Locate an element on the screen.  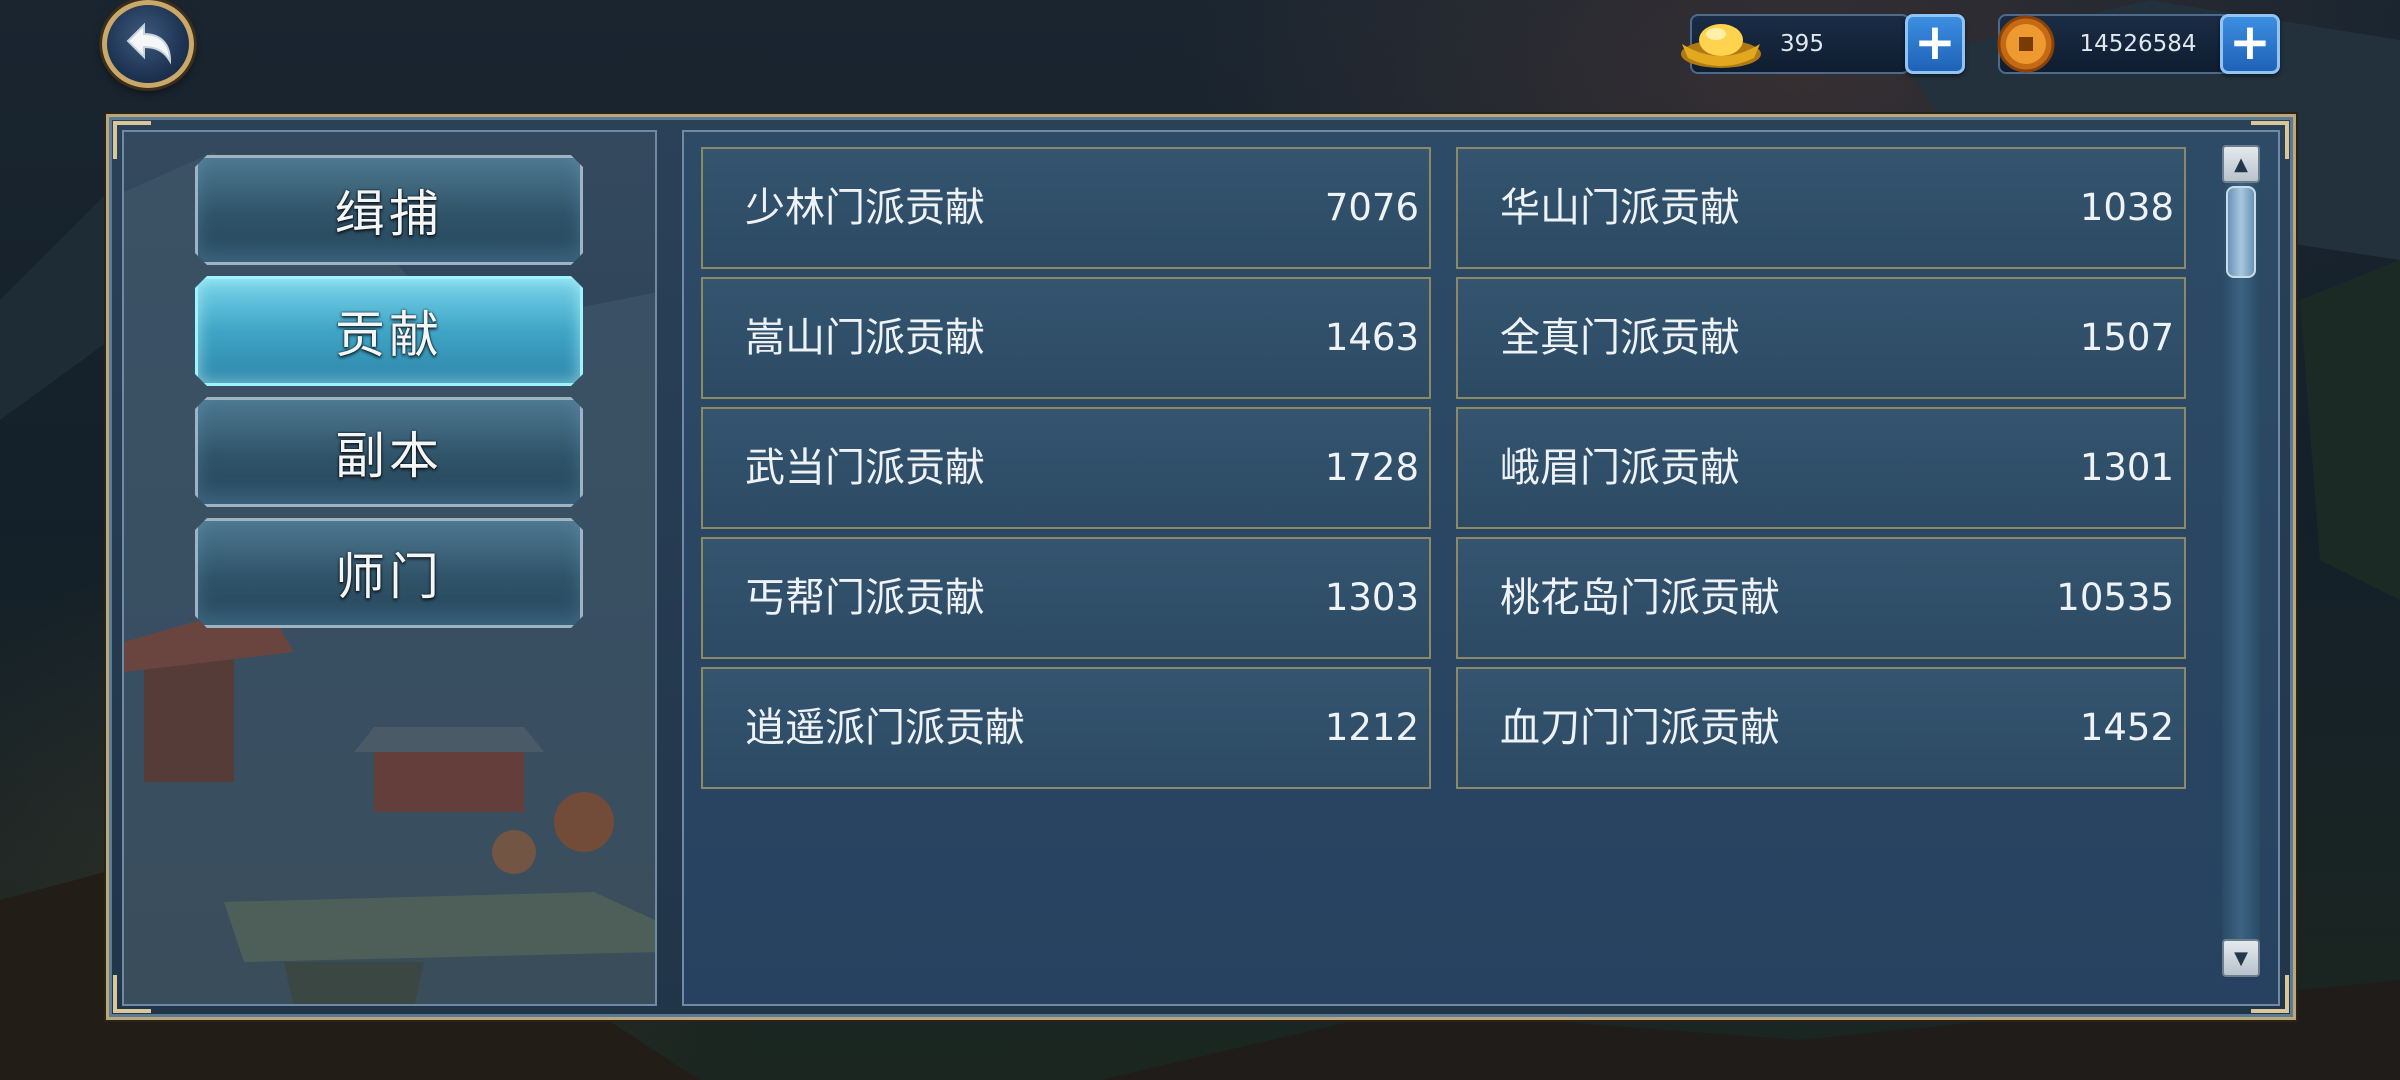
scrollbar-thumb is located at coordinates (2241, 232).